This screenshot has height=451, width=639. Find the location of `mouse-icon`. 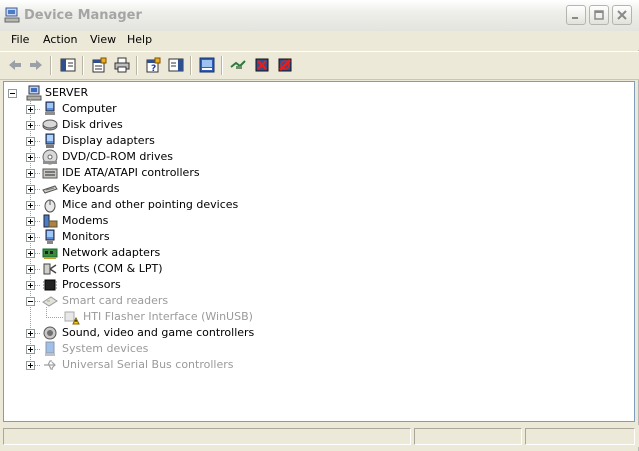

mouse-icon is located at coordinates (50, 205).